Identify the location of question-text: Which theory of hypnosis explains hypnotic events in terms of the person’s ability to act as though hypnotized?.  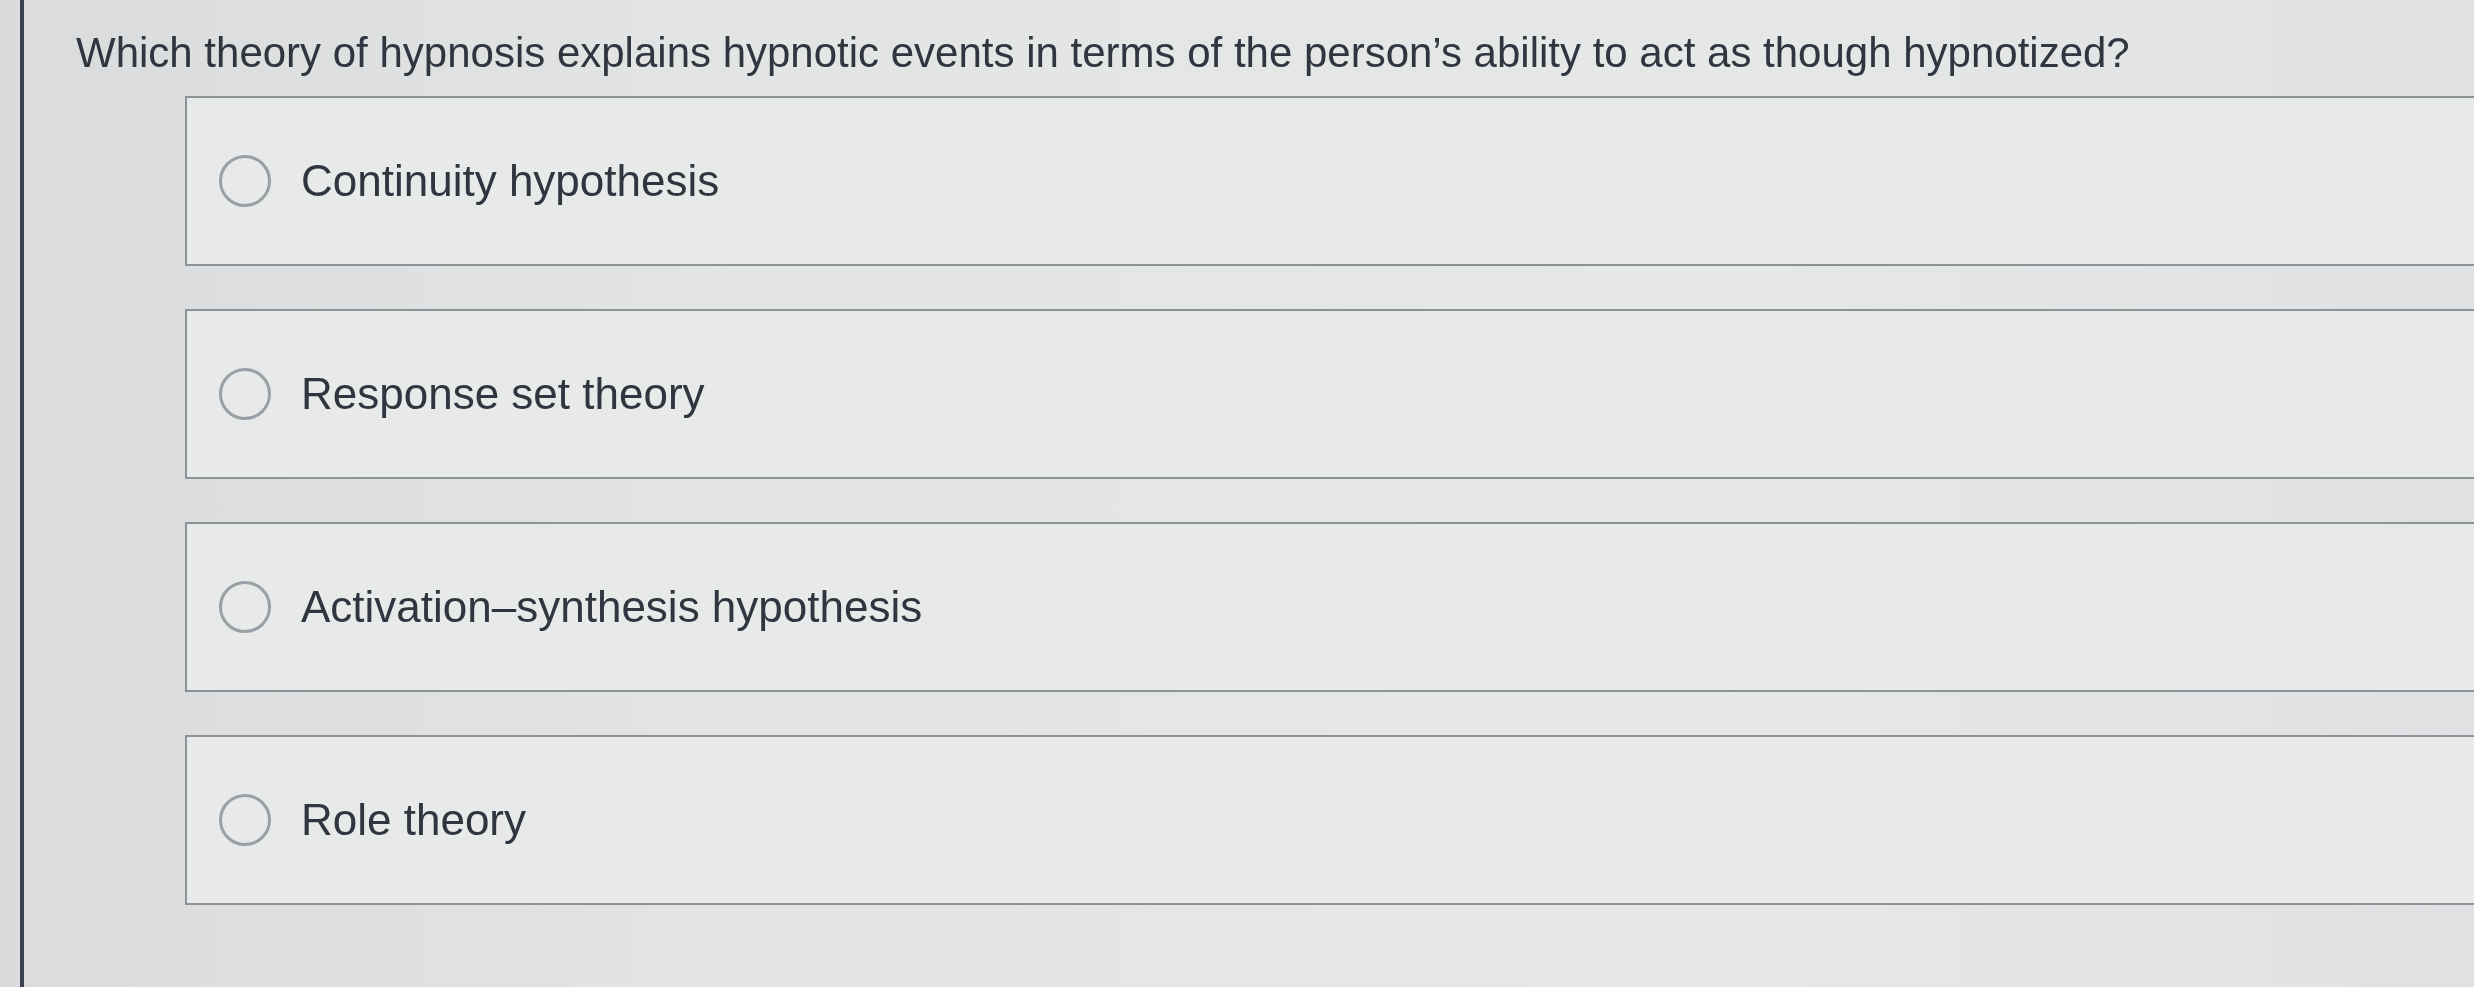
(1103, 53).